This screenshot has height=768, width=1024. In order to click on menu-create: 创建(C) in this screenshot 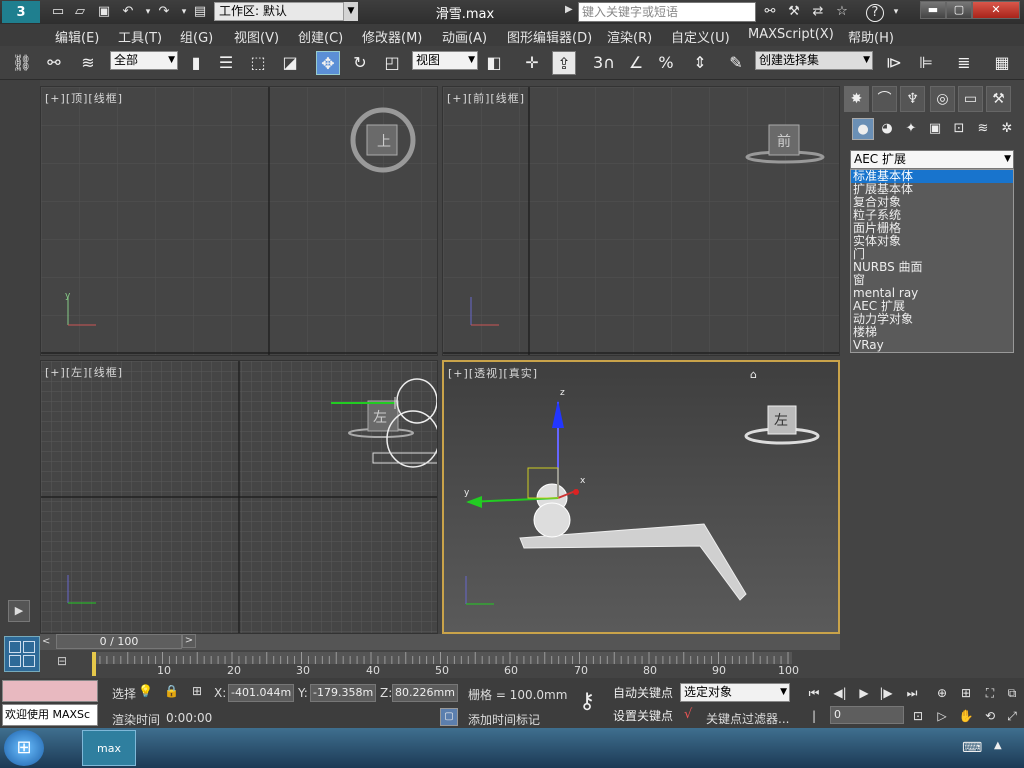, I will do `click(320, 36)`.